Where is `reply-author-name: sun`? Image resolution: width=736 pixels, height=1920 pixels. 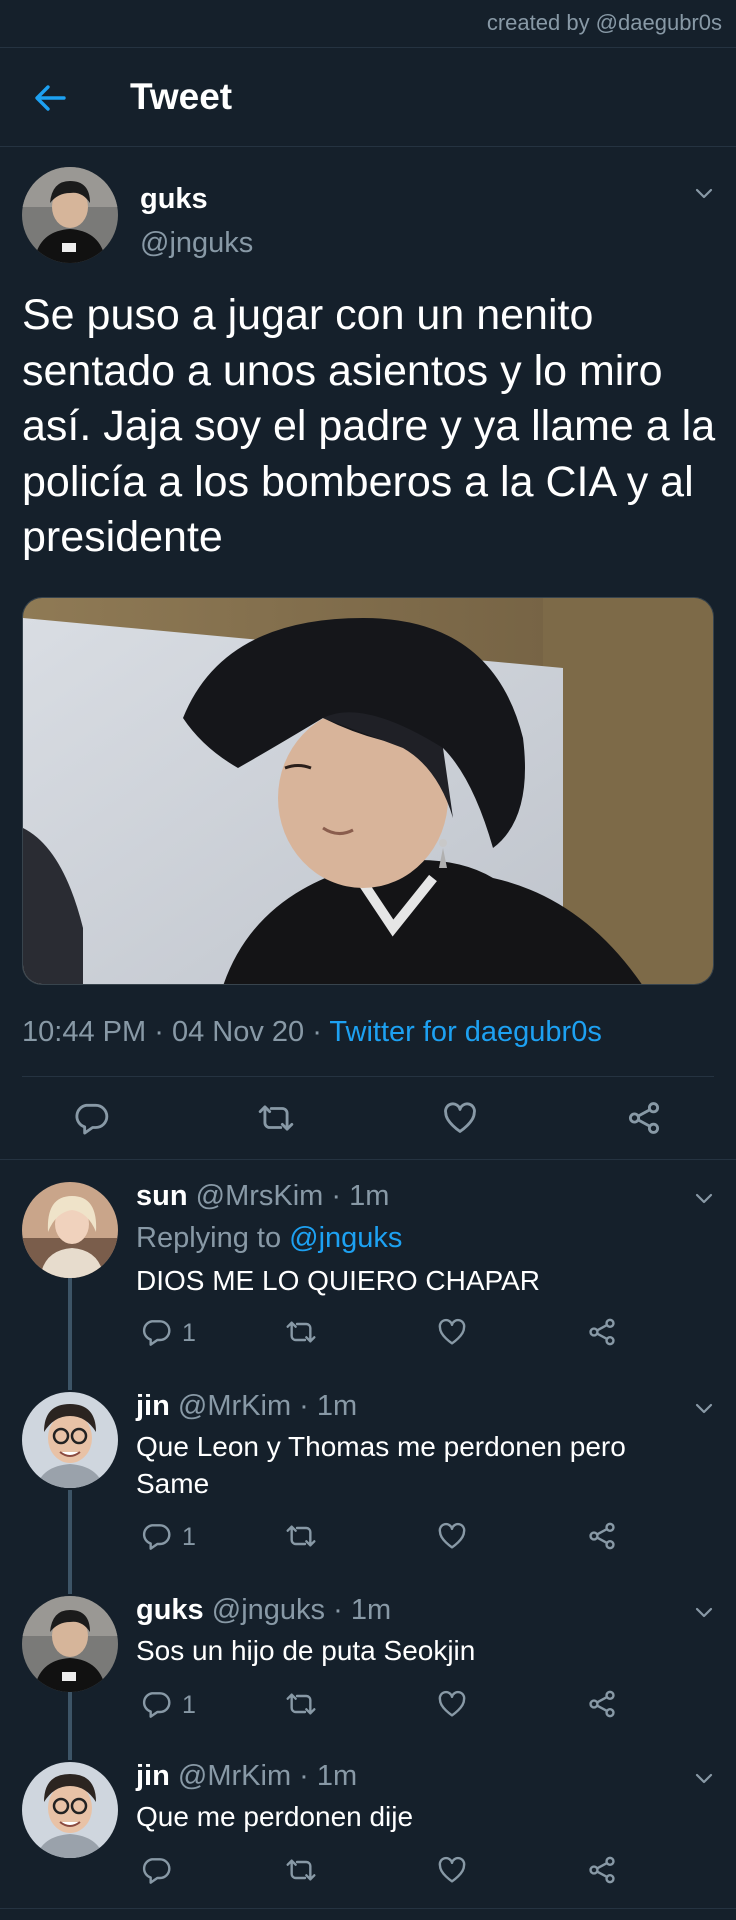 reply-author-name: sun is located at coordinates (162, 1196).